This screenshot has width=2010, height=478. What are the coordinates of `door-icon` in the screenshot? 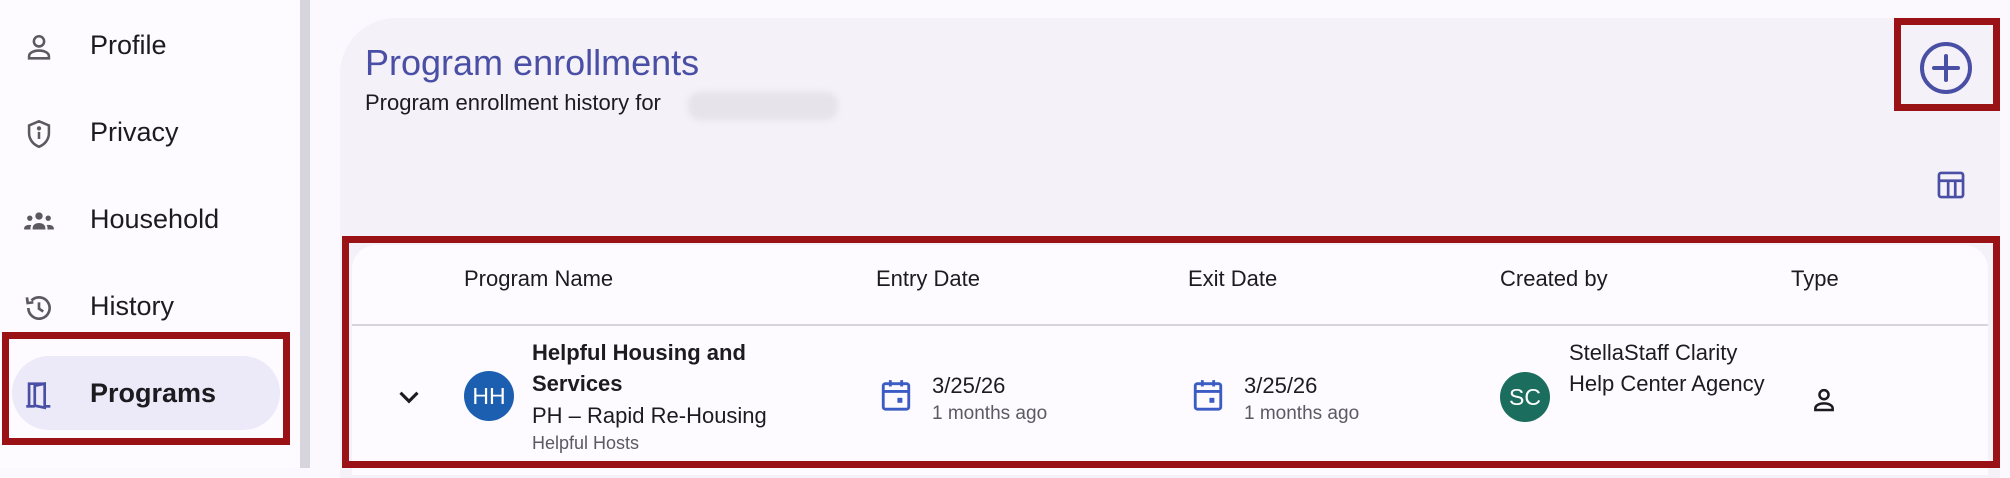 It's located at (39, 395).